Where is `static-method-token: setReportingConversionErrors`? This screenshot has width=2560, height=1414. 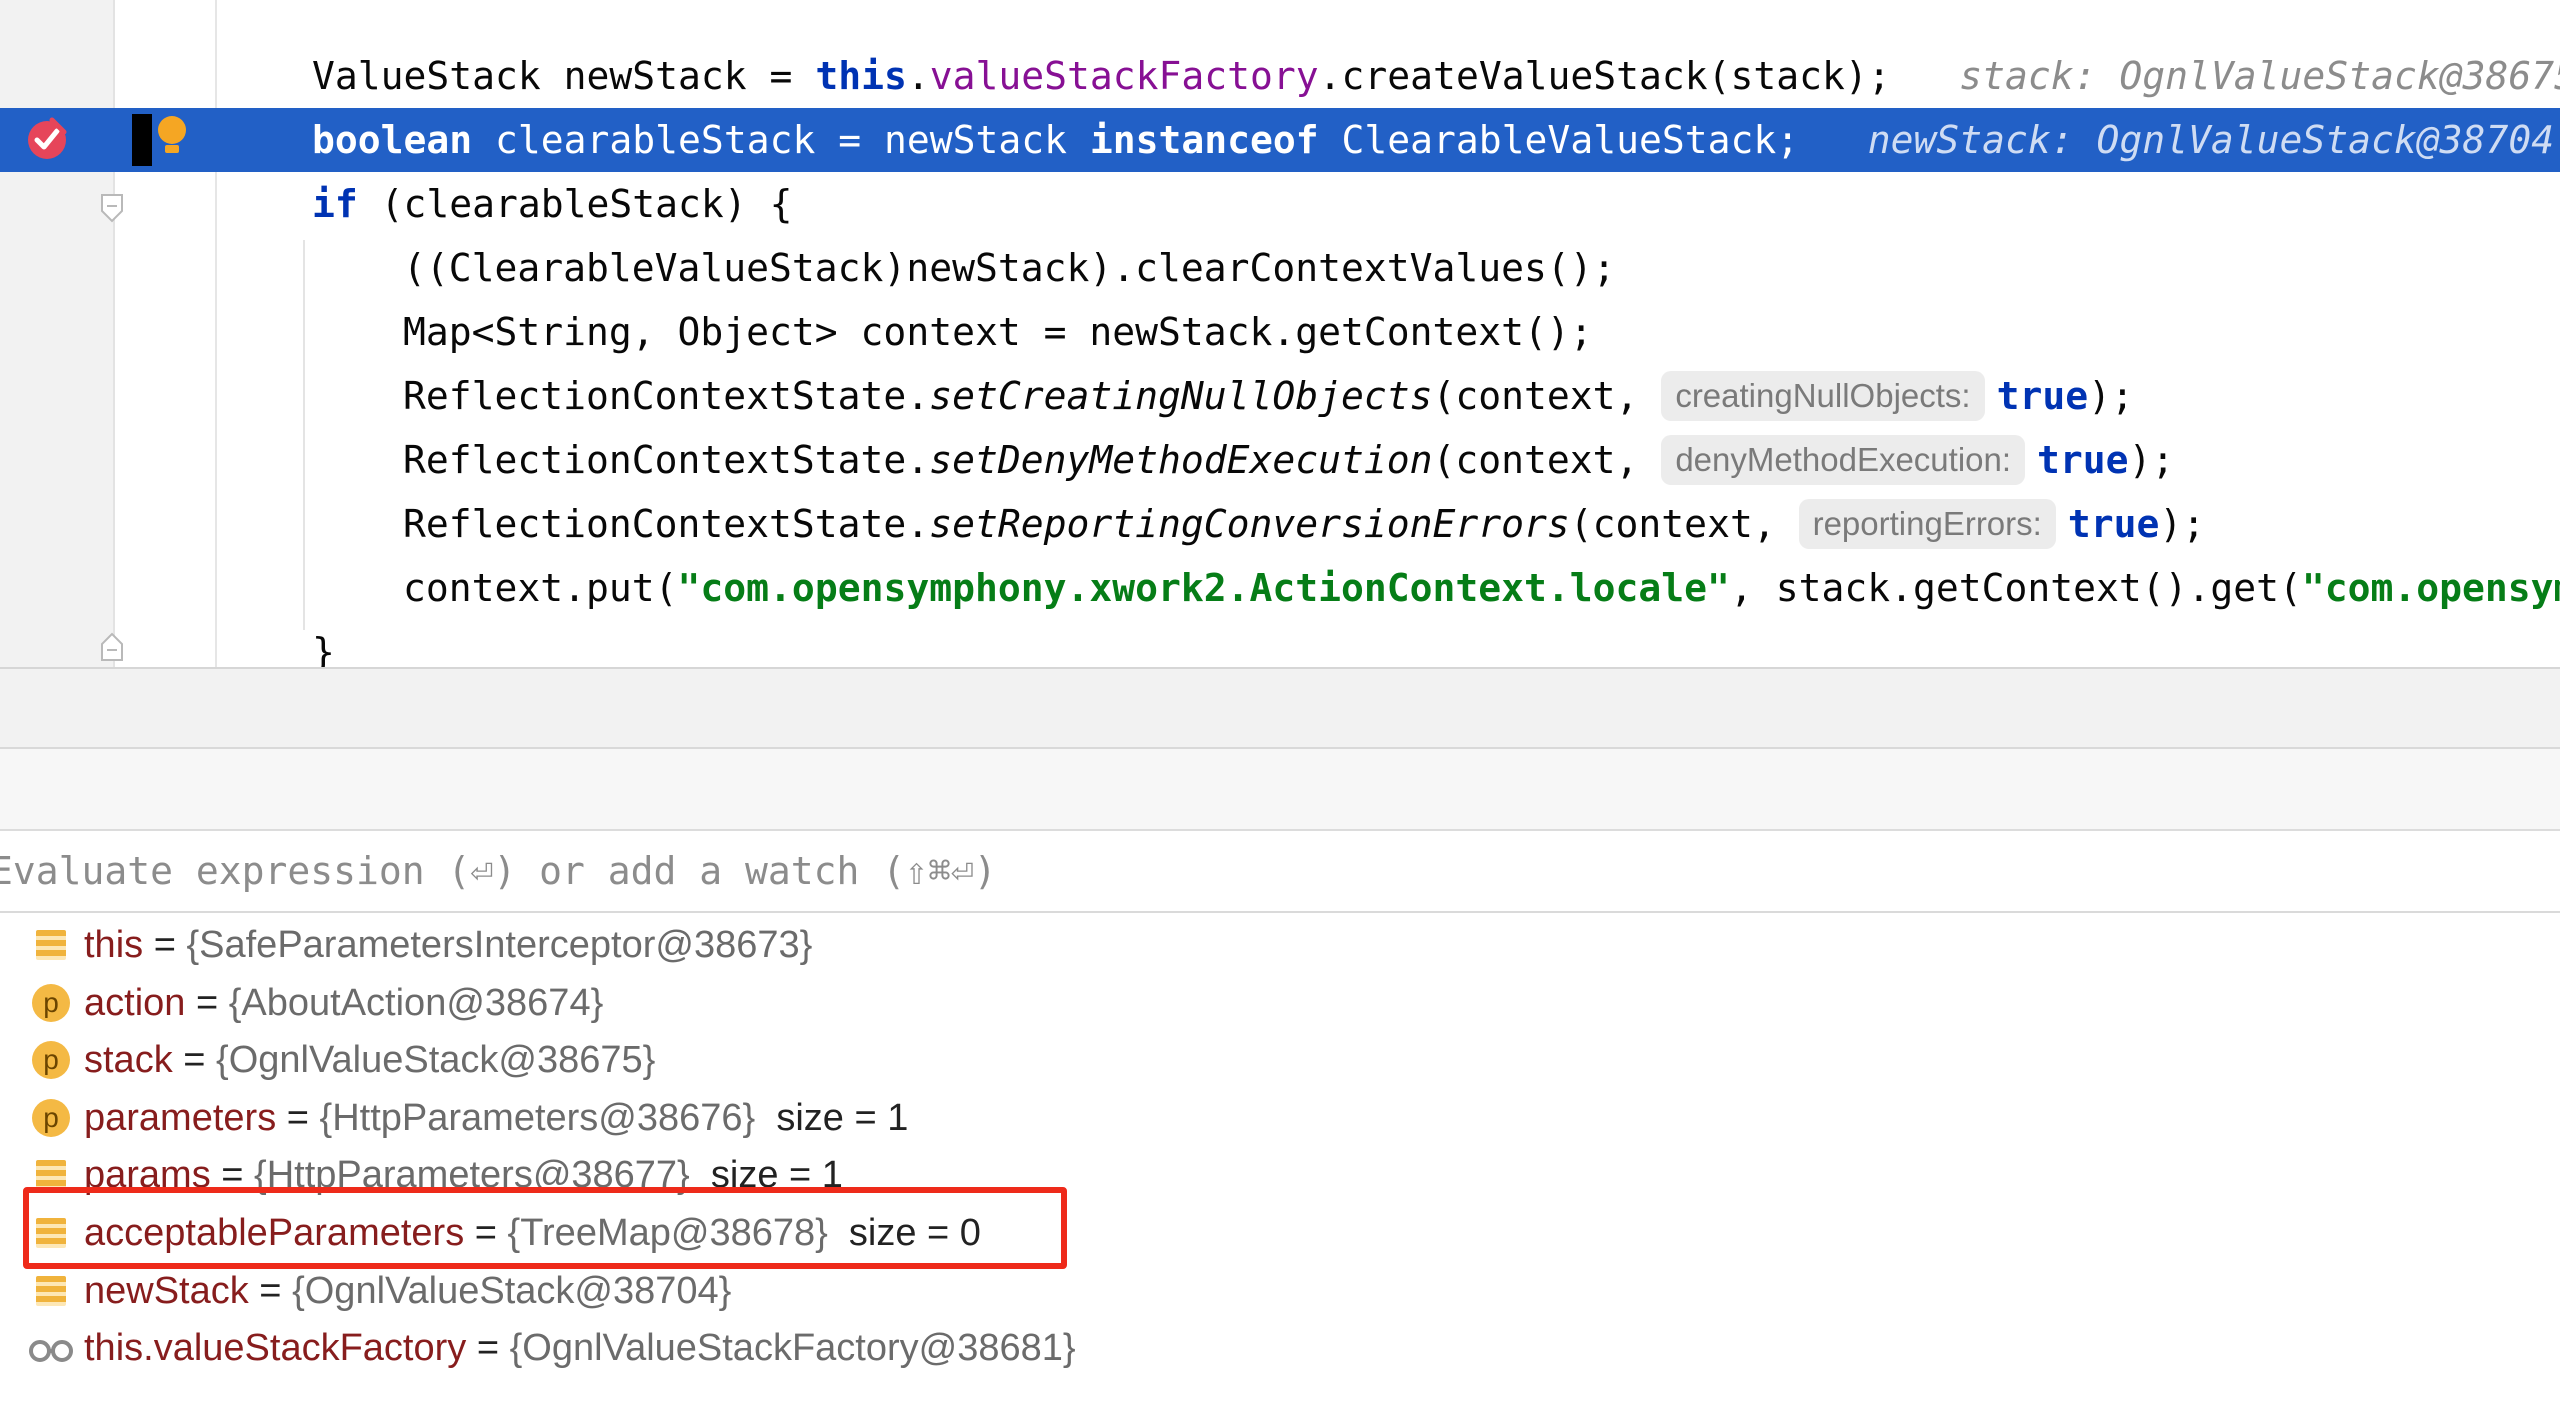 static-method-token: setReportingConversionErrors is located at coordinates (1249, 524).